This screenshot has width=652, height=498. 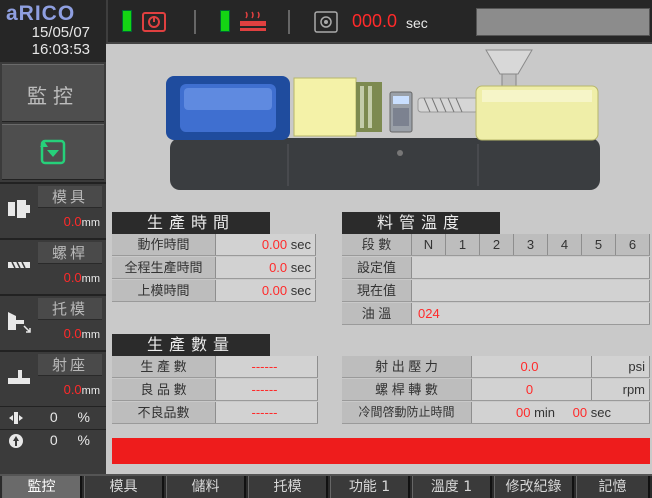 What do you see at coordinates (53, 265) in the screenshot?
I see `screw-position: 螺桿 0.0mm` at bounding box center [53, 265].